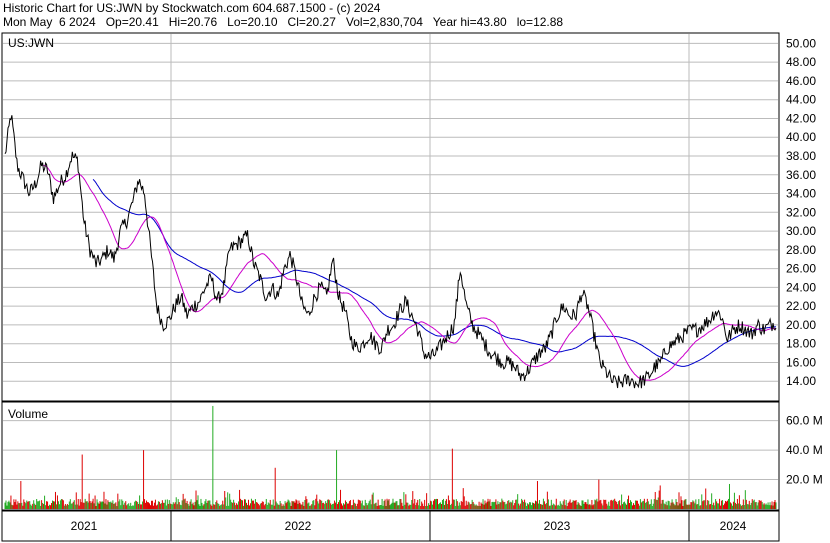 This screenshot has height=543, width=830. What do you see at coordinates (801, 362) in the screenshot?
I see `price-tick-label: 16.00` at bounding box center [801, 362].